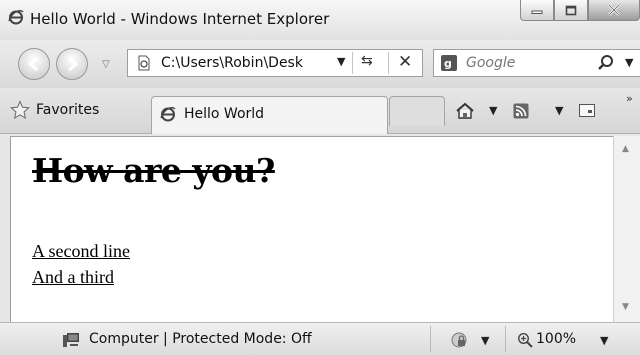  I want to click on search-icon, so click(606, 63).